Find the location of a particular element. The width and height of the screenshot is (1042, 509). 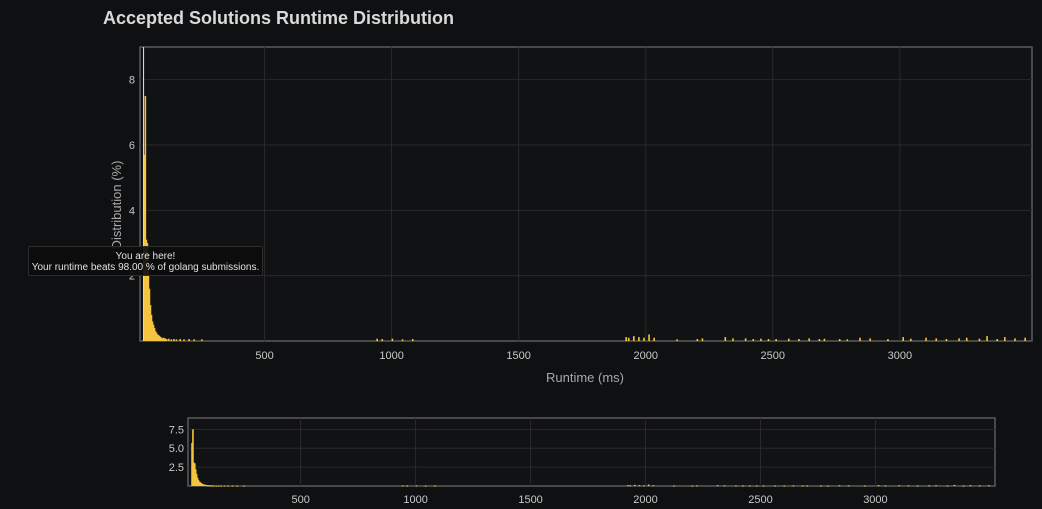

tooltip-headline: You are here! is located at coordinates (145, 256).